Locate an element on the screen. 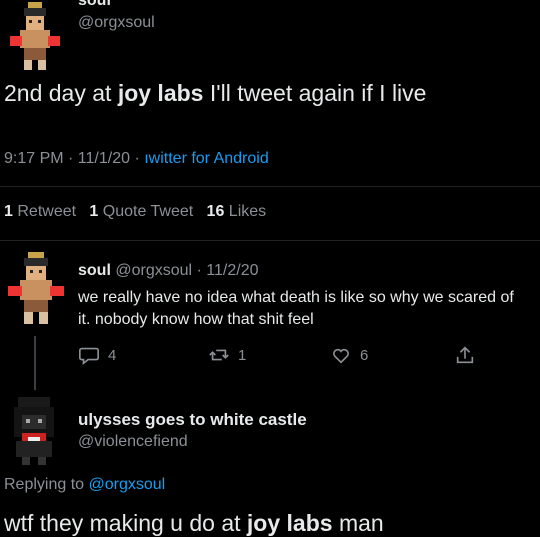  replying-to: Replying to @orgxsoul is located at coordinates (84, 485).